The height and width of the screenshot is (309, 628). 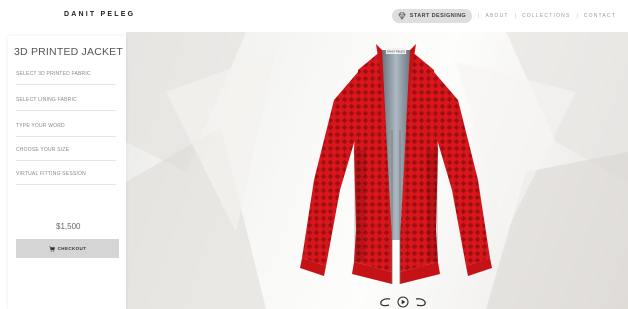 What do you see at coordinates (330, 169) in the screenshot?
I see `left-sleeve` at bounding box center [330, 169].